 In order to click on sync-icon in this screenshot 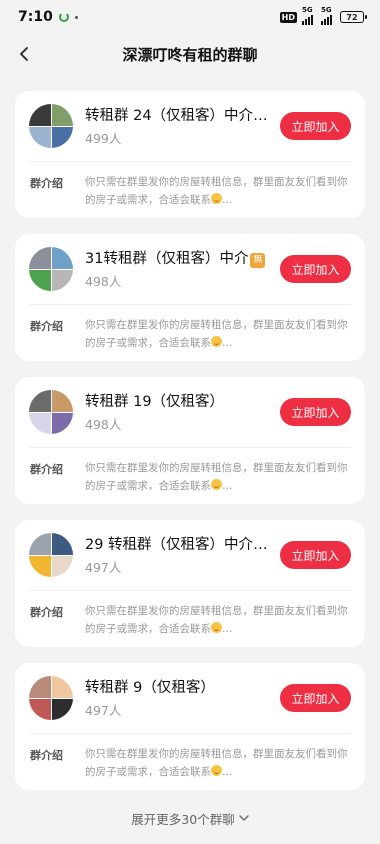, I will do `click(63, 17)`.